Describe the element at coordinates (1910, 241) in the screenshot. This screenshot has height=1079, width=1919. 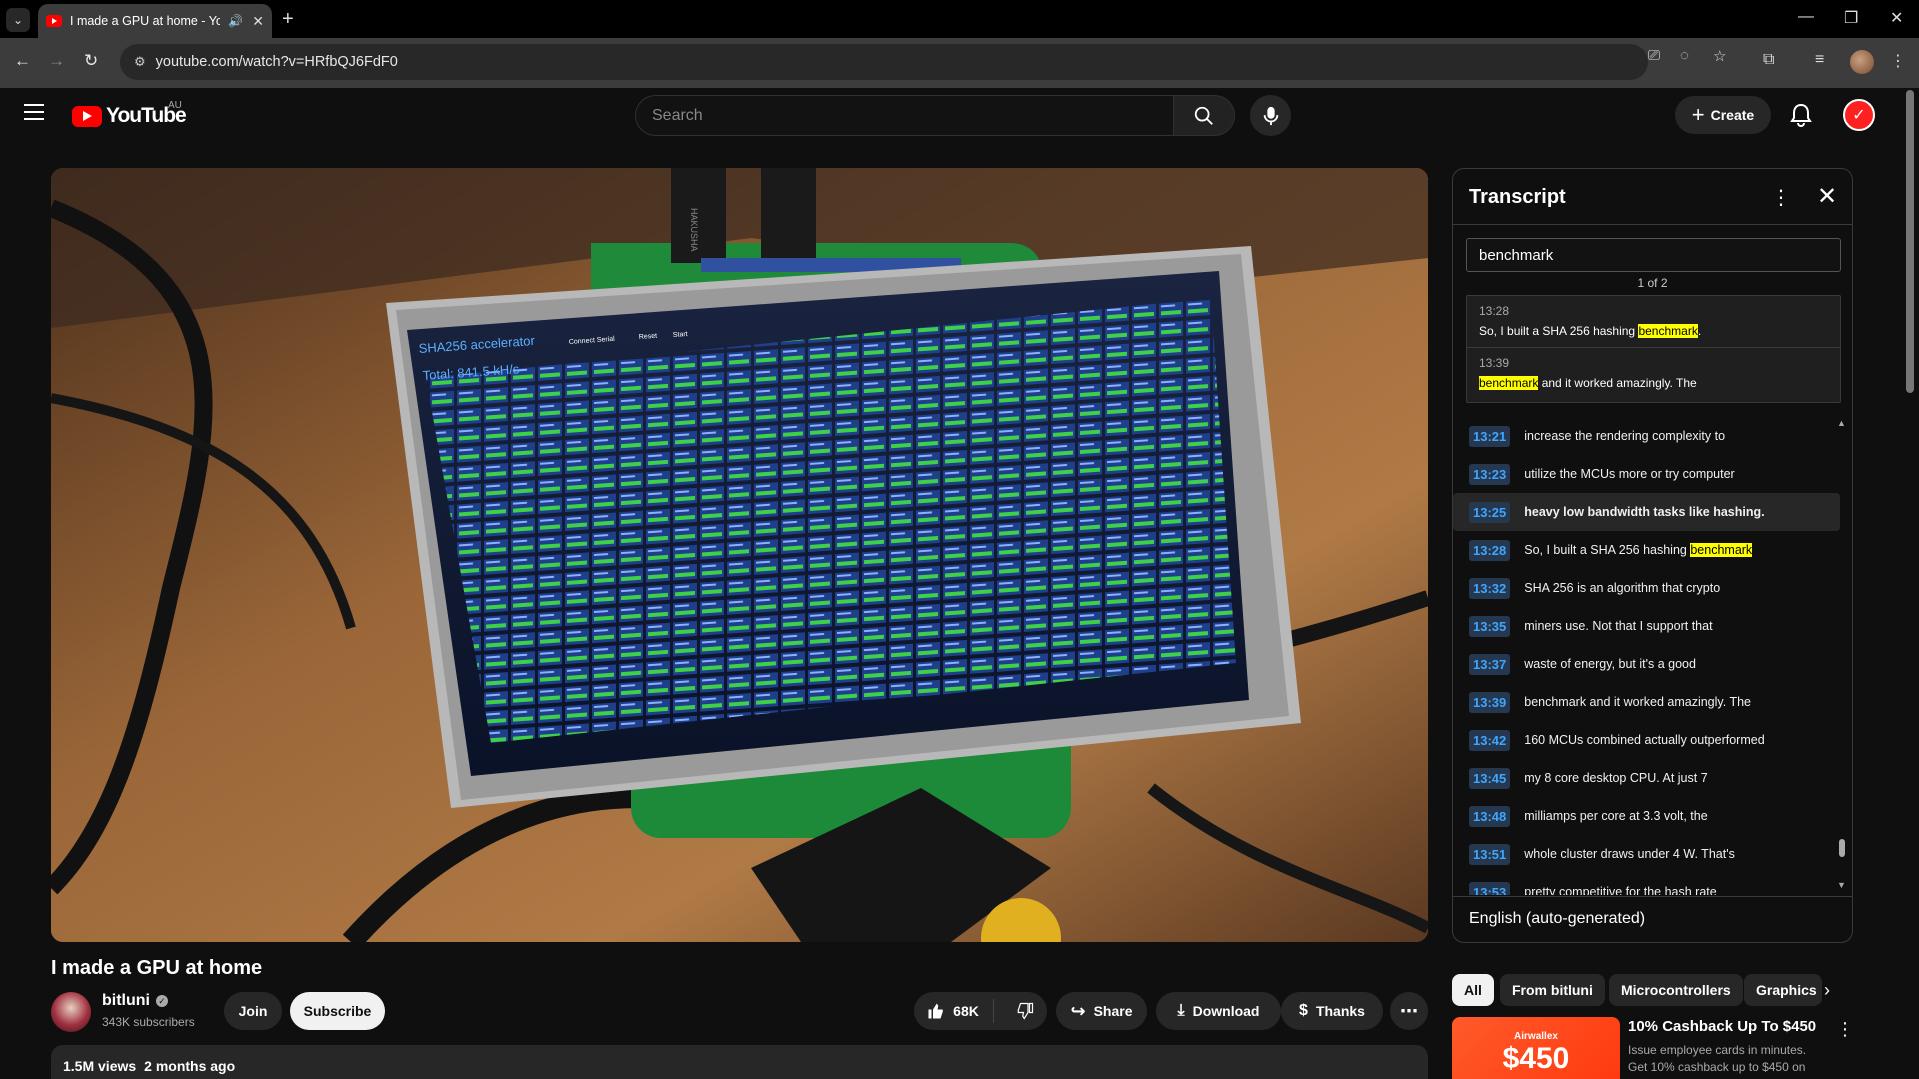
I see `page-scrollbar` at that location.